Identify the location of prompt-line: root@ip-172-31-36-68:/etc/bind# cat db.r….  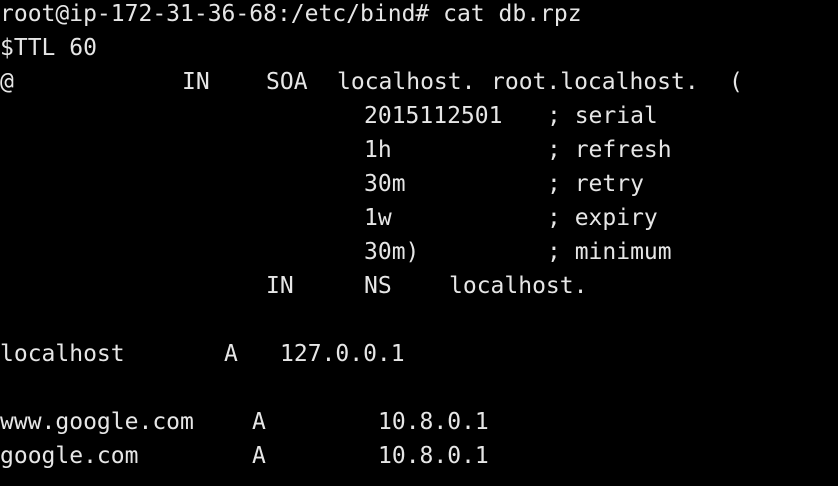
(291, 15).